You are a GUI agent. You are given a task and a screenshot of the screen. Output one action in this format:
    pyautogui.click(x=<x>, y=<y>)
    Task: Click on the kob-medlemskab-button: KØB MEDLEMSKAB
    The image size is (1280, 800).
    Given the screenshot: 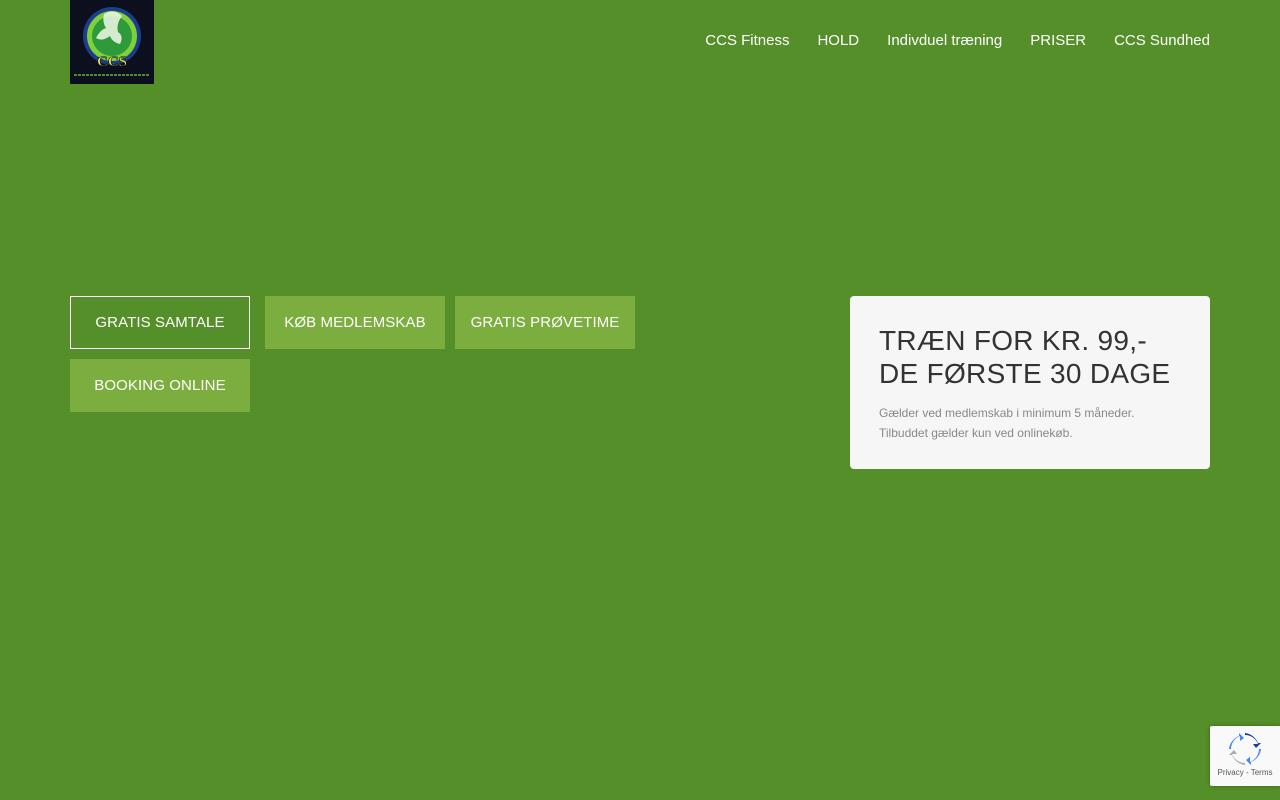 What is the action you would take?
    pyautogui.click(x=355, y=322)
    